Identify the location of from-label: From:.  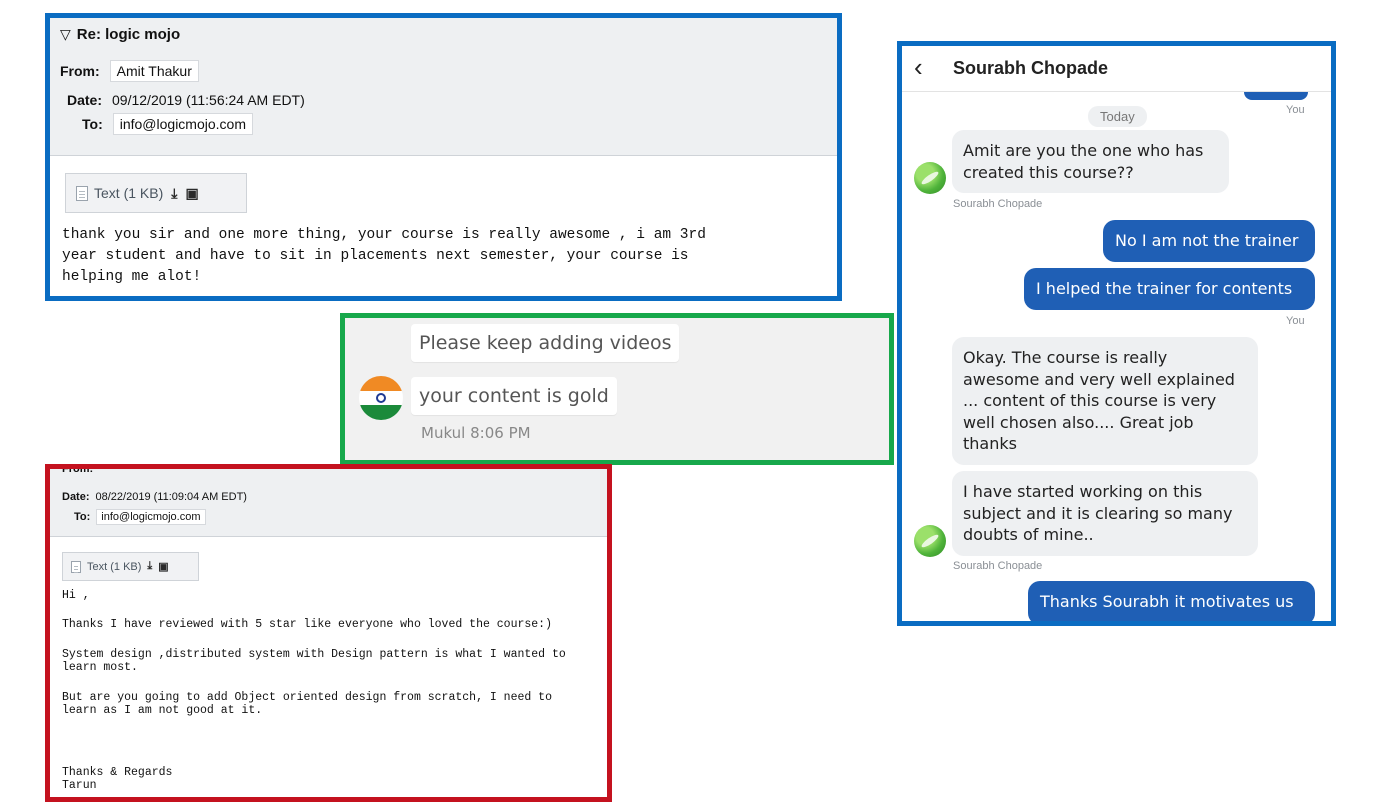
(80, 71).